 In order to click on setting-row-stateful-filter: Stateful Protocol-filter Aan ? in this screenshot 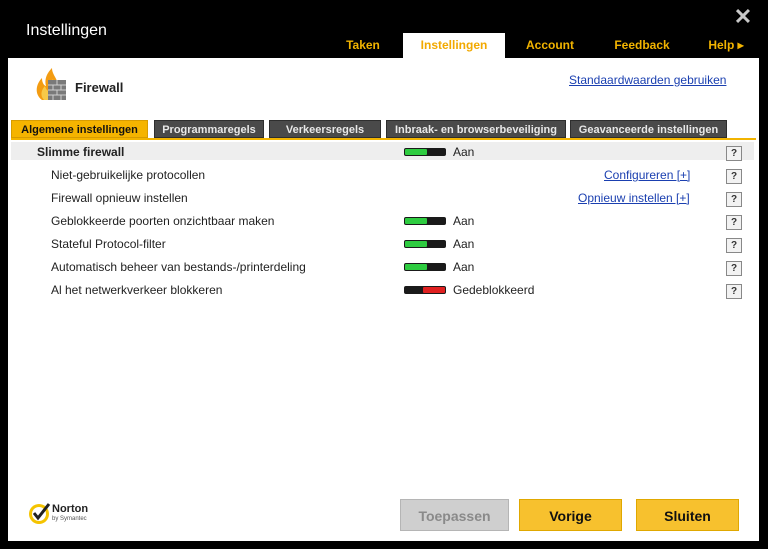, I will do `click(383, 245)`.